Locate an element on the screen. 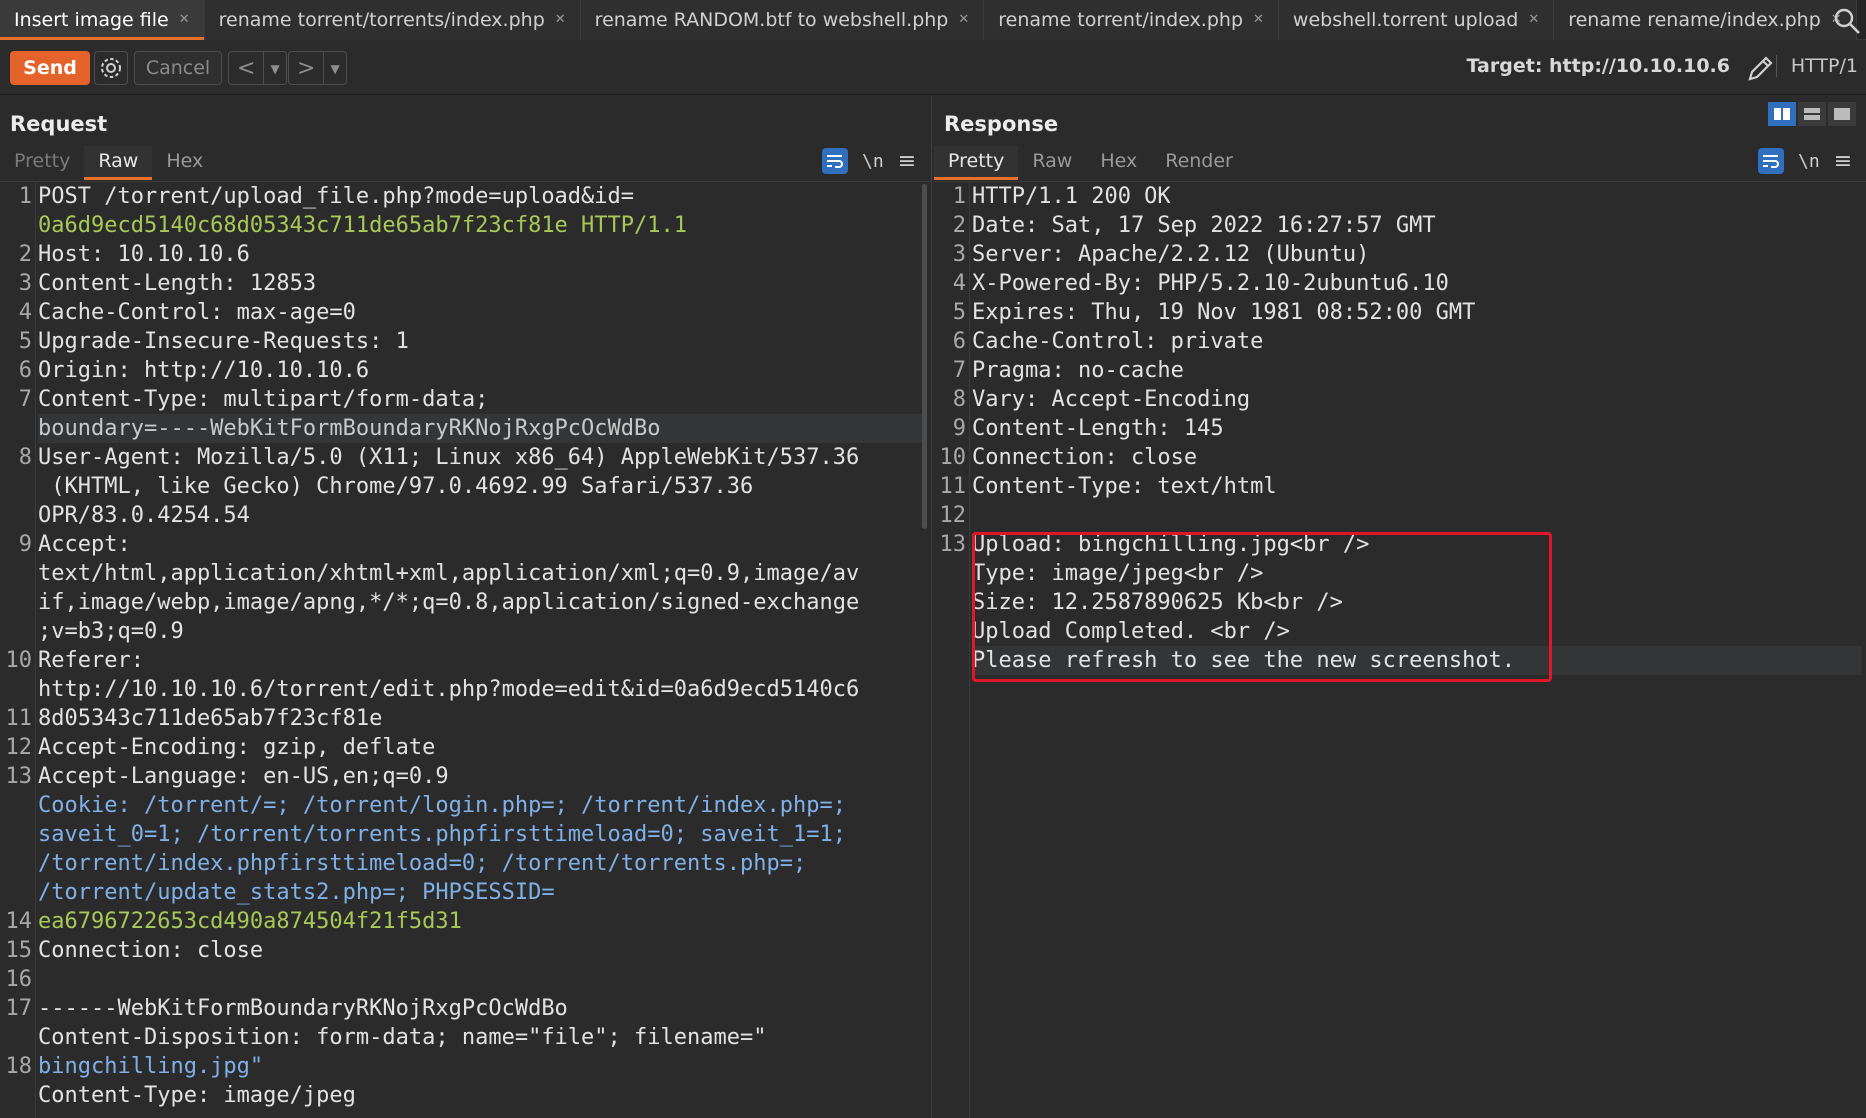  code-line: Size: 12.2587890625 Kb<br /> is located at coordinates (1157, 602).